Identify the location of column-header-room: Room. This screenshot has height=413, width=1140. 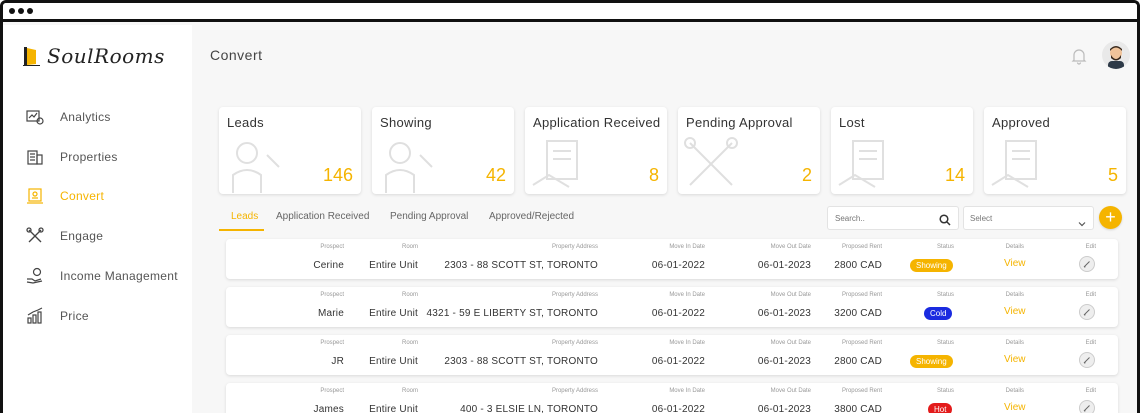
(409, 295).